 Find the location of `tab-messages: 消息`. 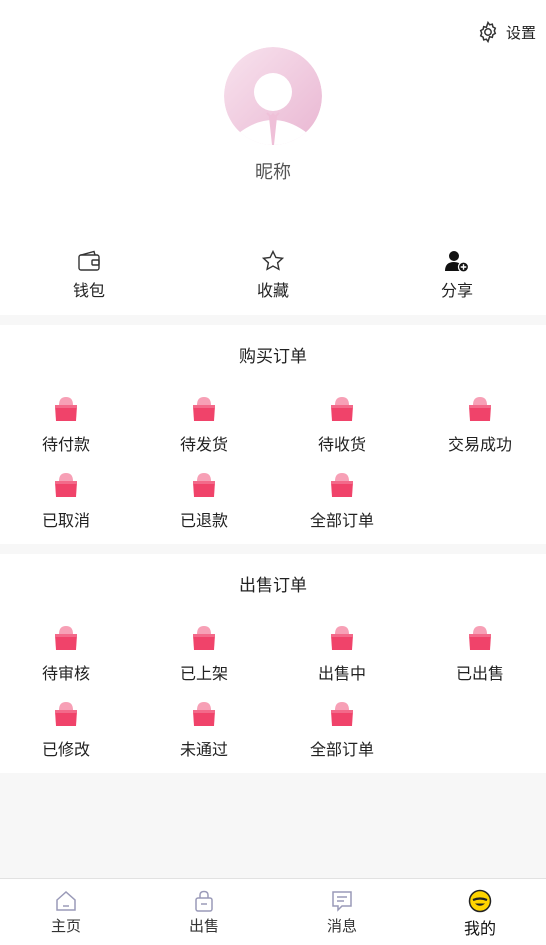

tab-messages: 消息 is located at coordinates (342, 912).